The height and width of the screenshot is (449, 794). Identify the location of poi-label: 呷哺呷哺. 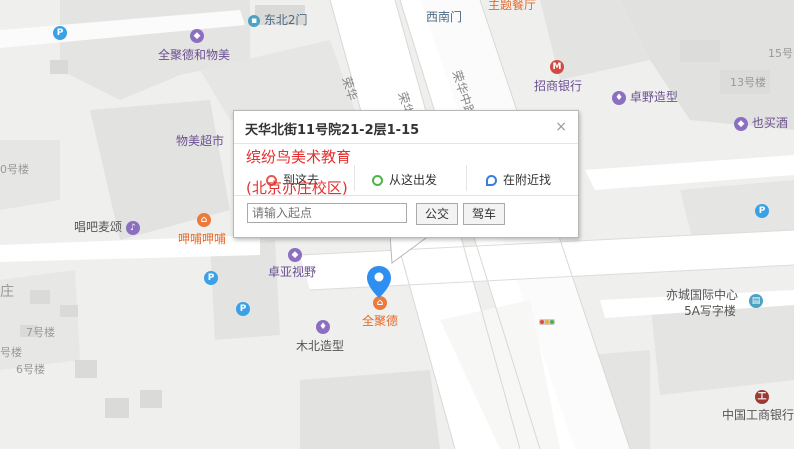
(202, 239).